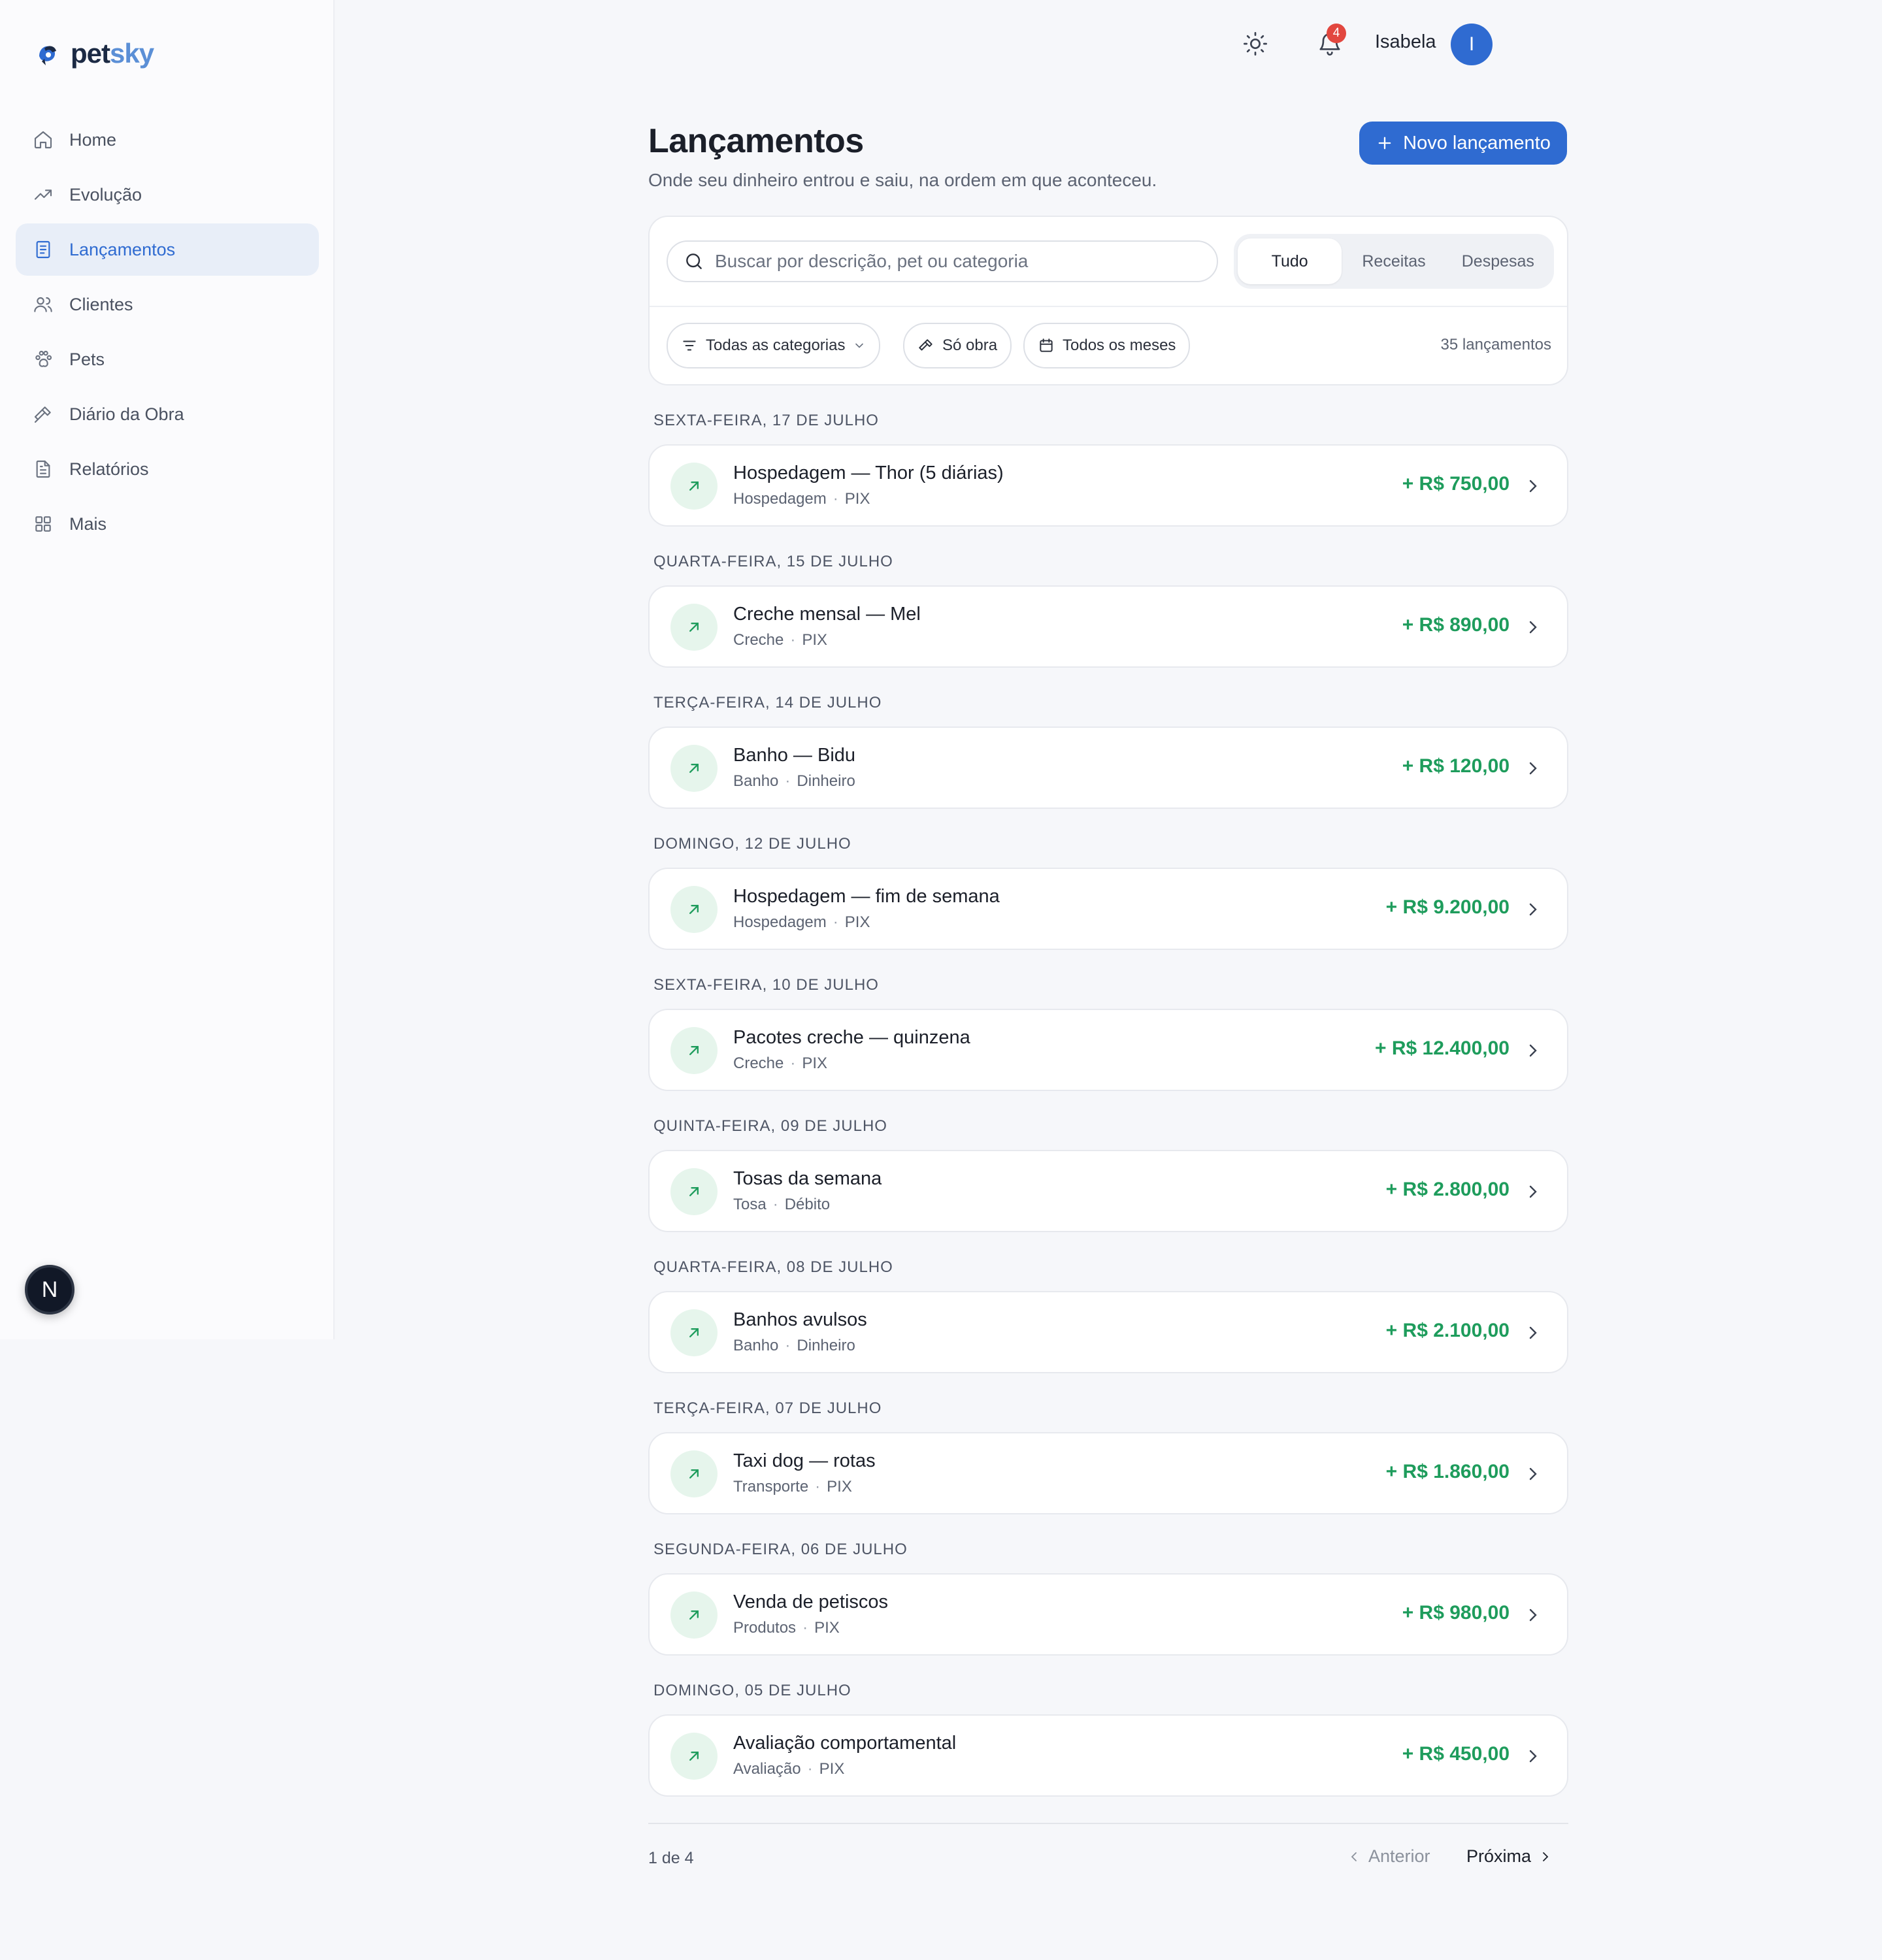 Image resolution: width=1882 pixels, height=1960 pixels. I want to click on theme-toggle-button, so click(1255, 43).